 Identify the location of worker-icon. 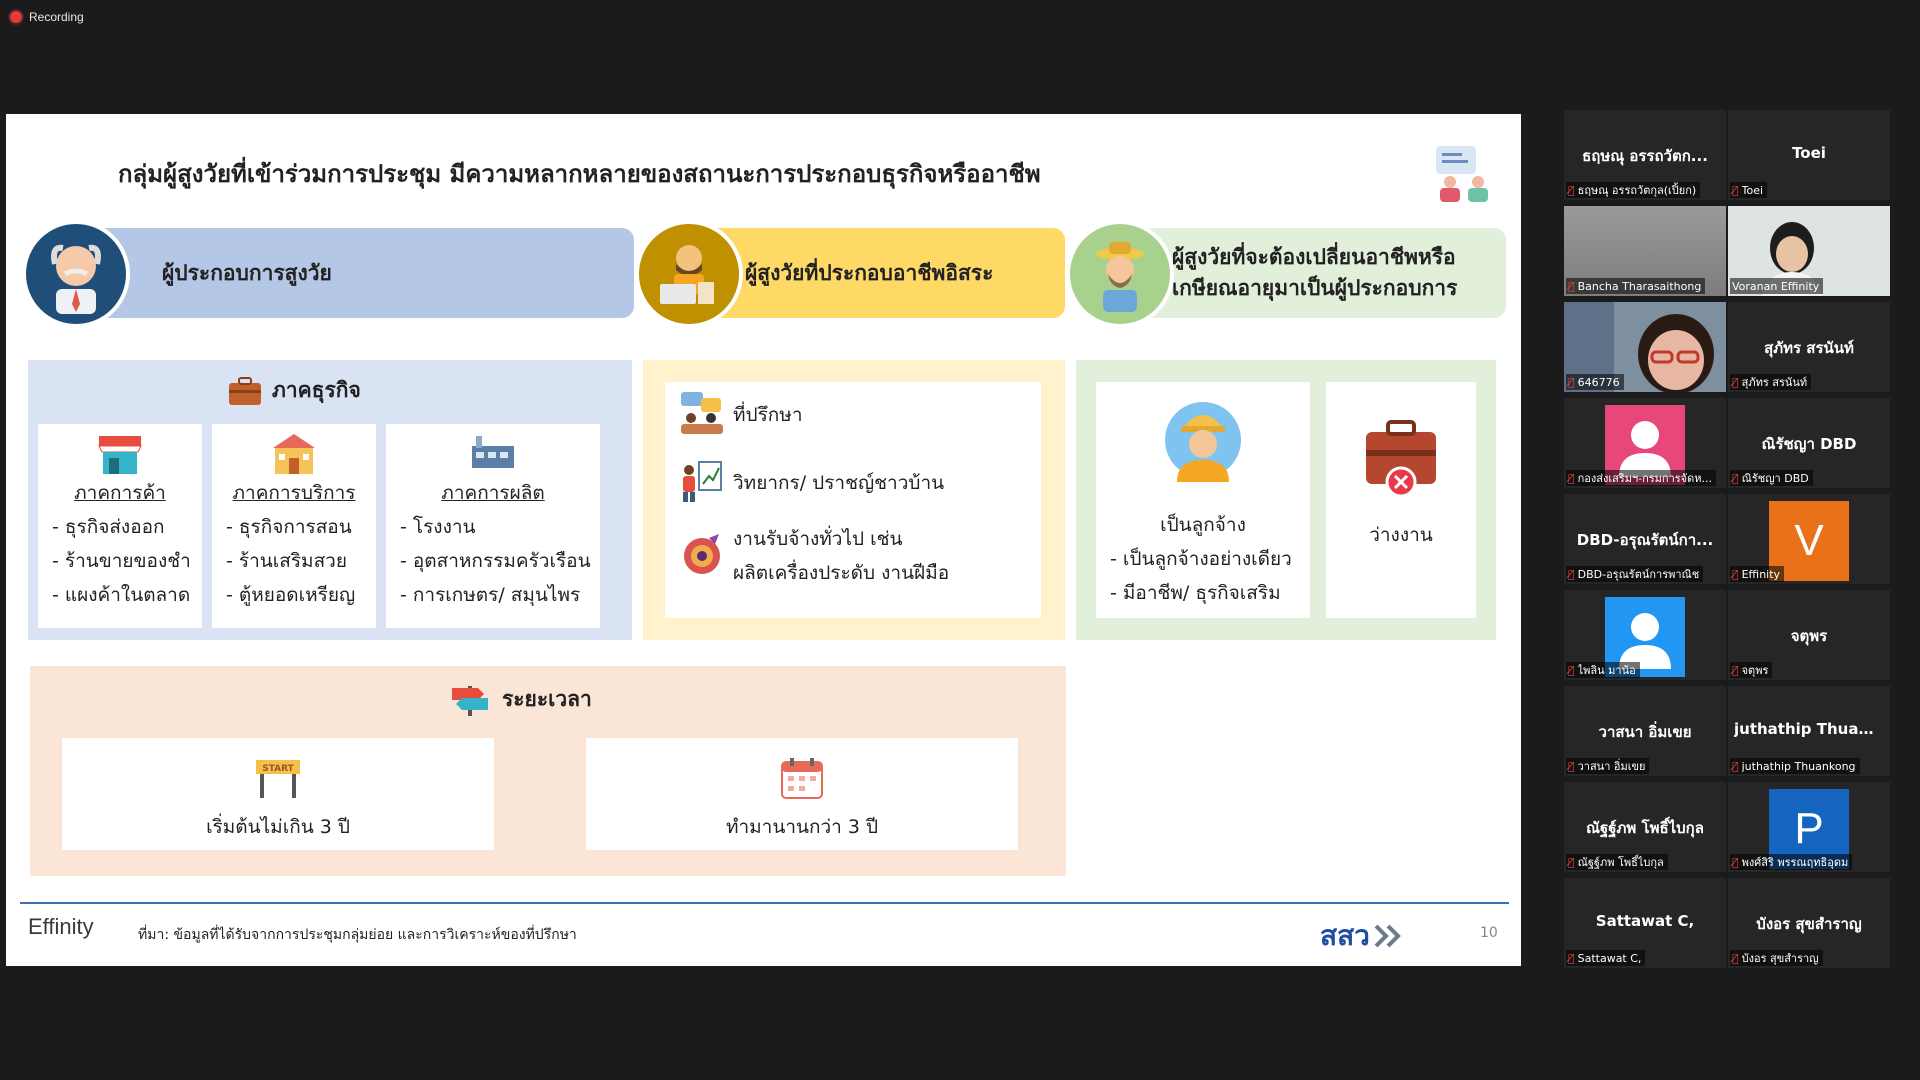
(1203, 442).